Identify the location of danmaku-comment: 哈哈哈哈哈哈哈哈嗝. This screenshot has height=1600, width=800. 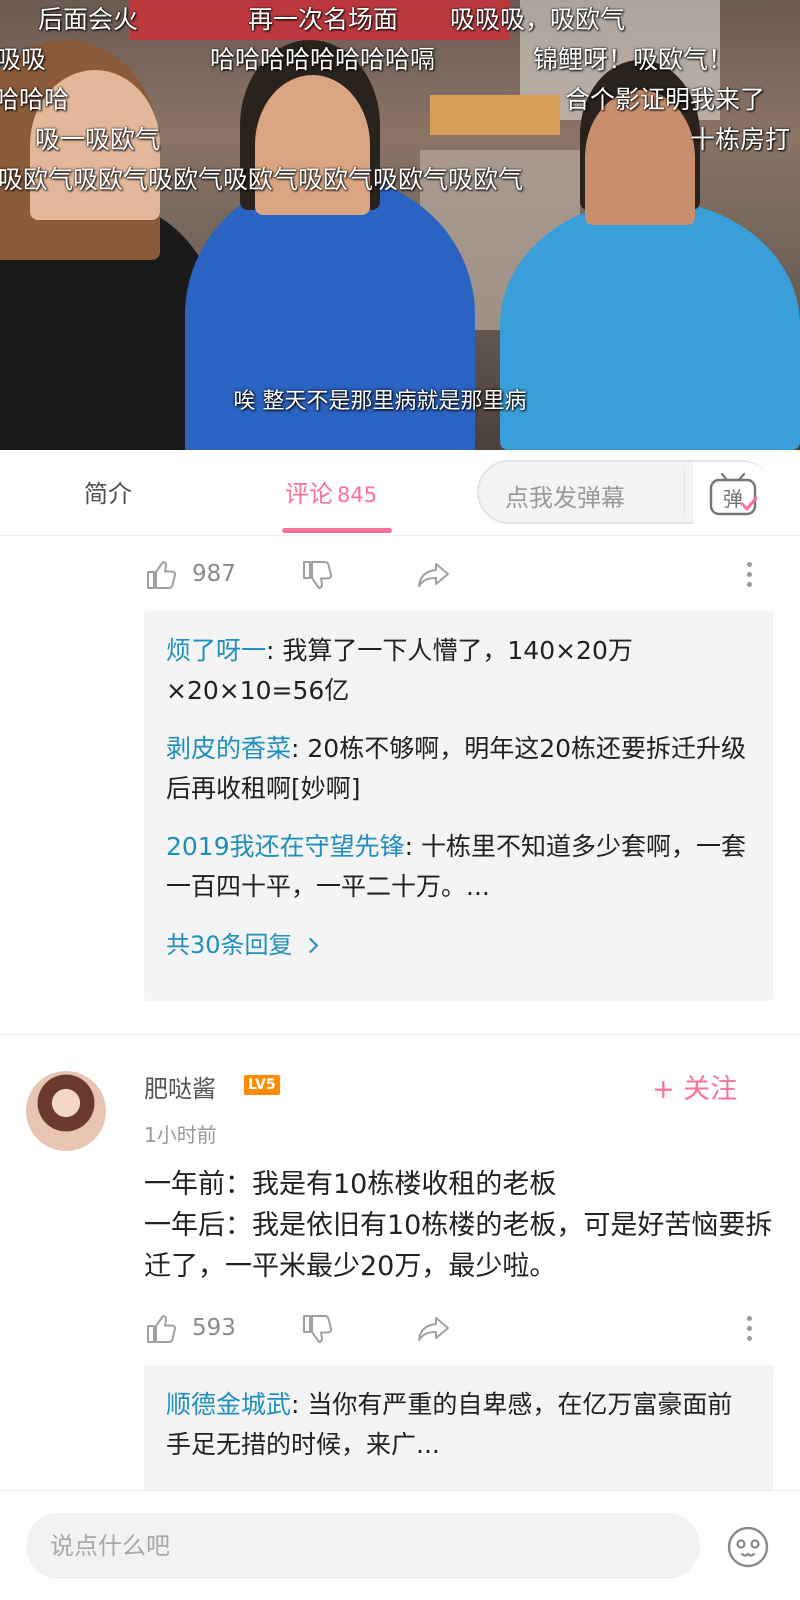
(323, 59).